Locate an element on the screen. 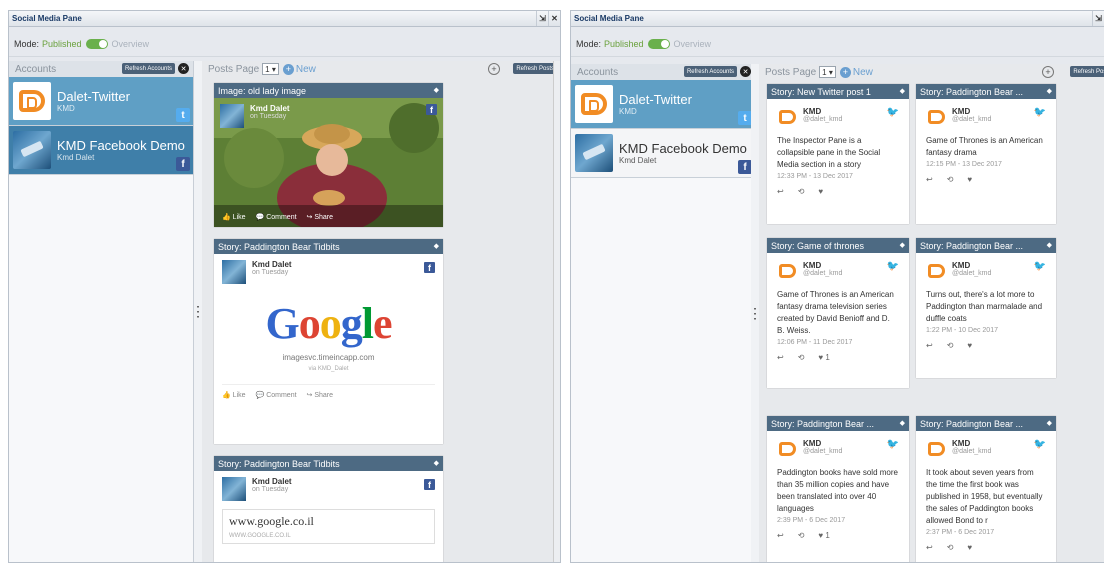  story-header: Story: Game of thrones ◆ is located at coordinates (838, 245).